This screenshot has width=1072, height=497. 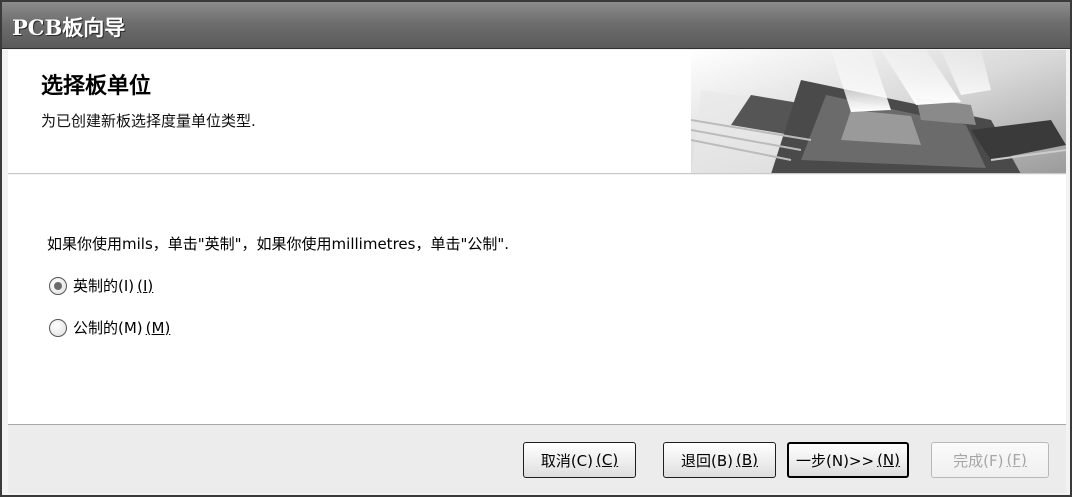 I want to click on next-button-label: 一步(N)>>, so click(x=835, y=460).